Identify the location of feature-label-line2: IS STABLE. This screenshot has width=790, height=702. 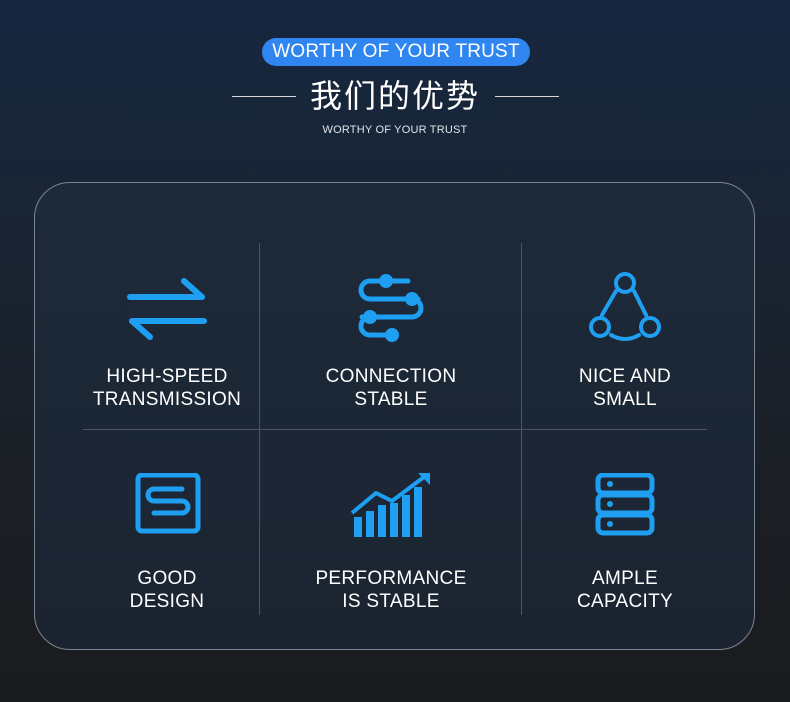
(391, 601).